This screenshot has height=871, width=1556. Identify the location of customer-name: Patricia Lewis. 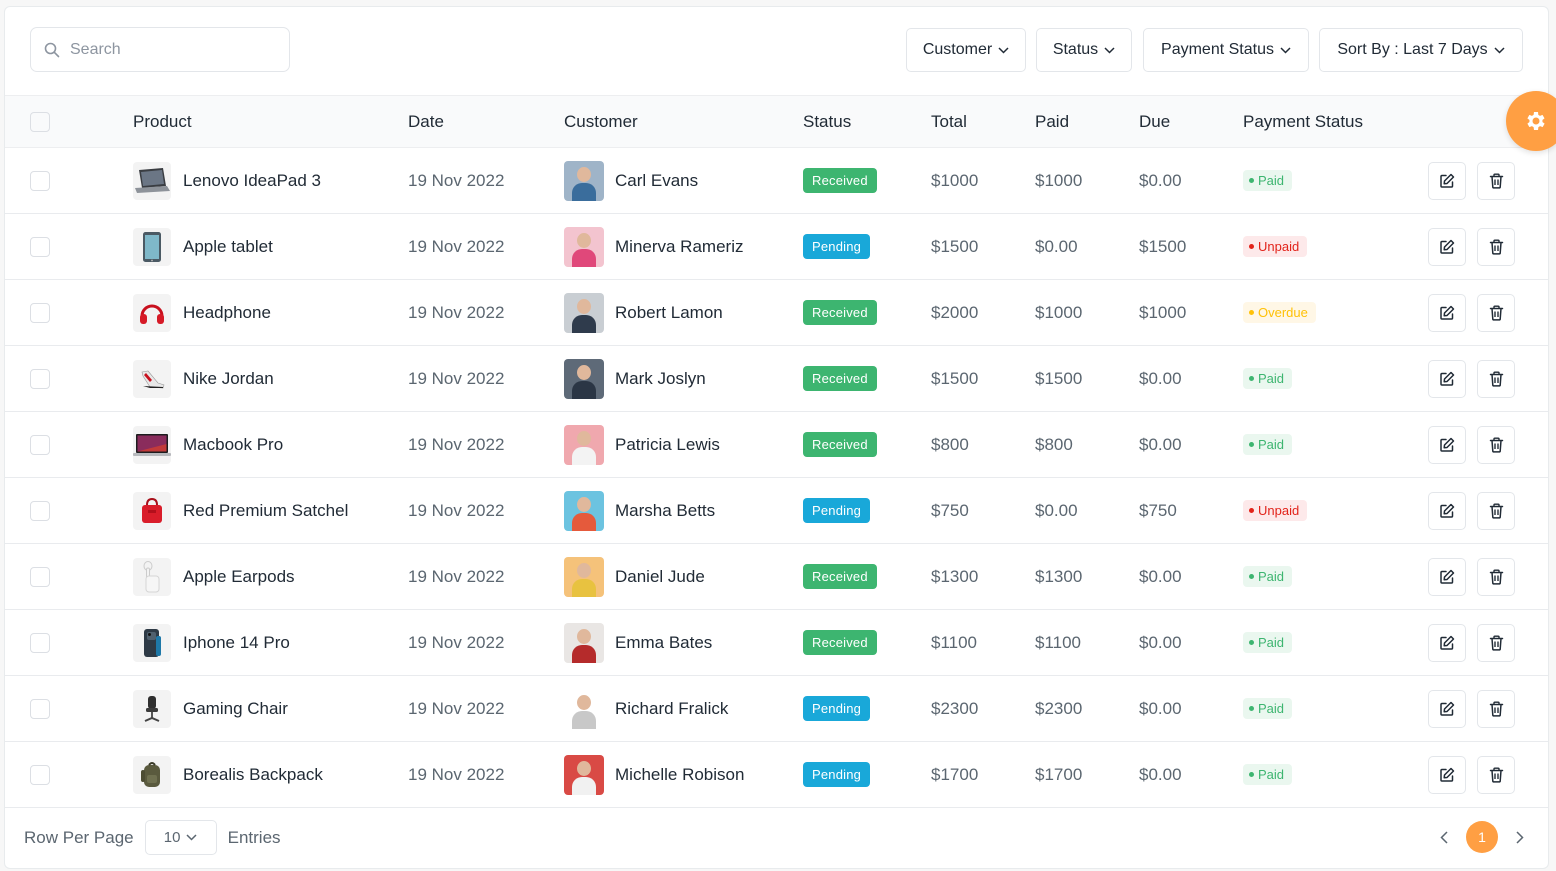
(667, 444).